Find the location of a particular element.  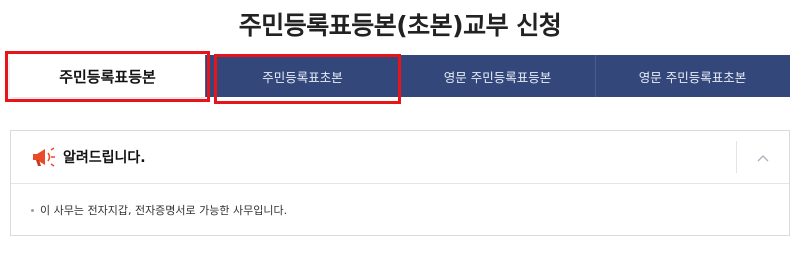

chevron-up-icon is located at coordinates (763, 157).